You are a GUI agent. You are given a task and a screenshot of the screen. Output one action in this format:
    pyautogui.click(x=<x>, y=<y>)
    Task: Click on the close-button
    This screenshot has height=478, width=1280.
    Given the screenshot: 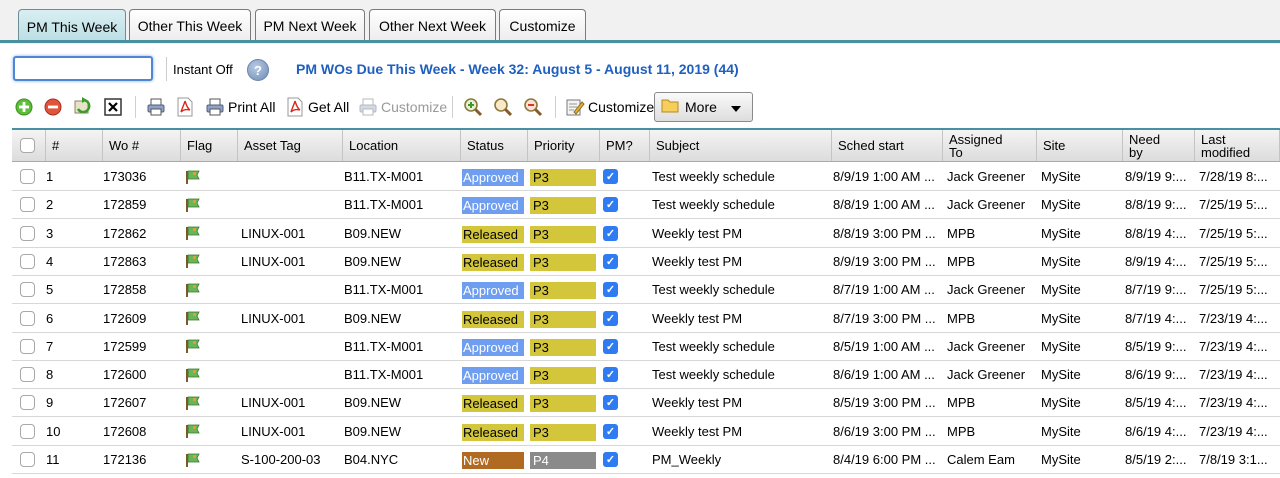 What is the action you would take?
    pyautogui.click(x=113, y=107)
    